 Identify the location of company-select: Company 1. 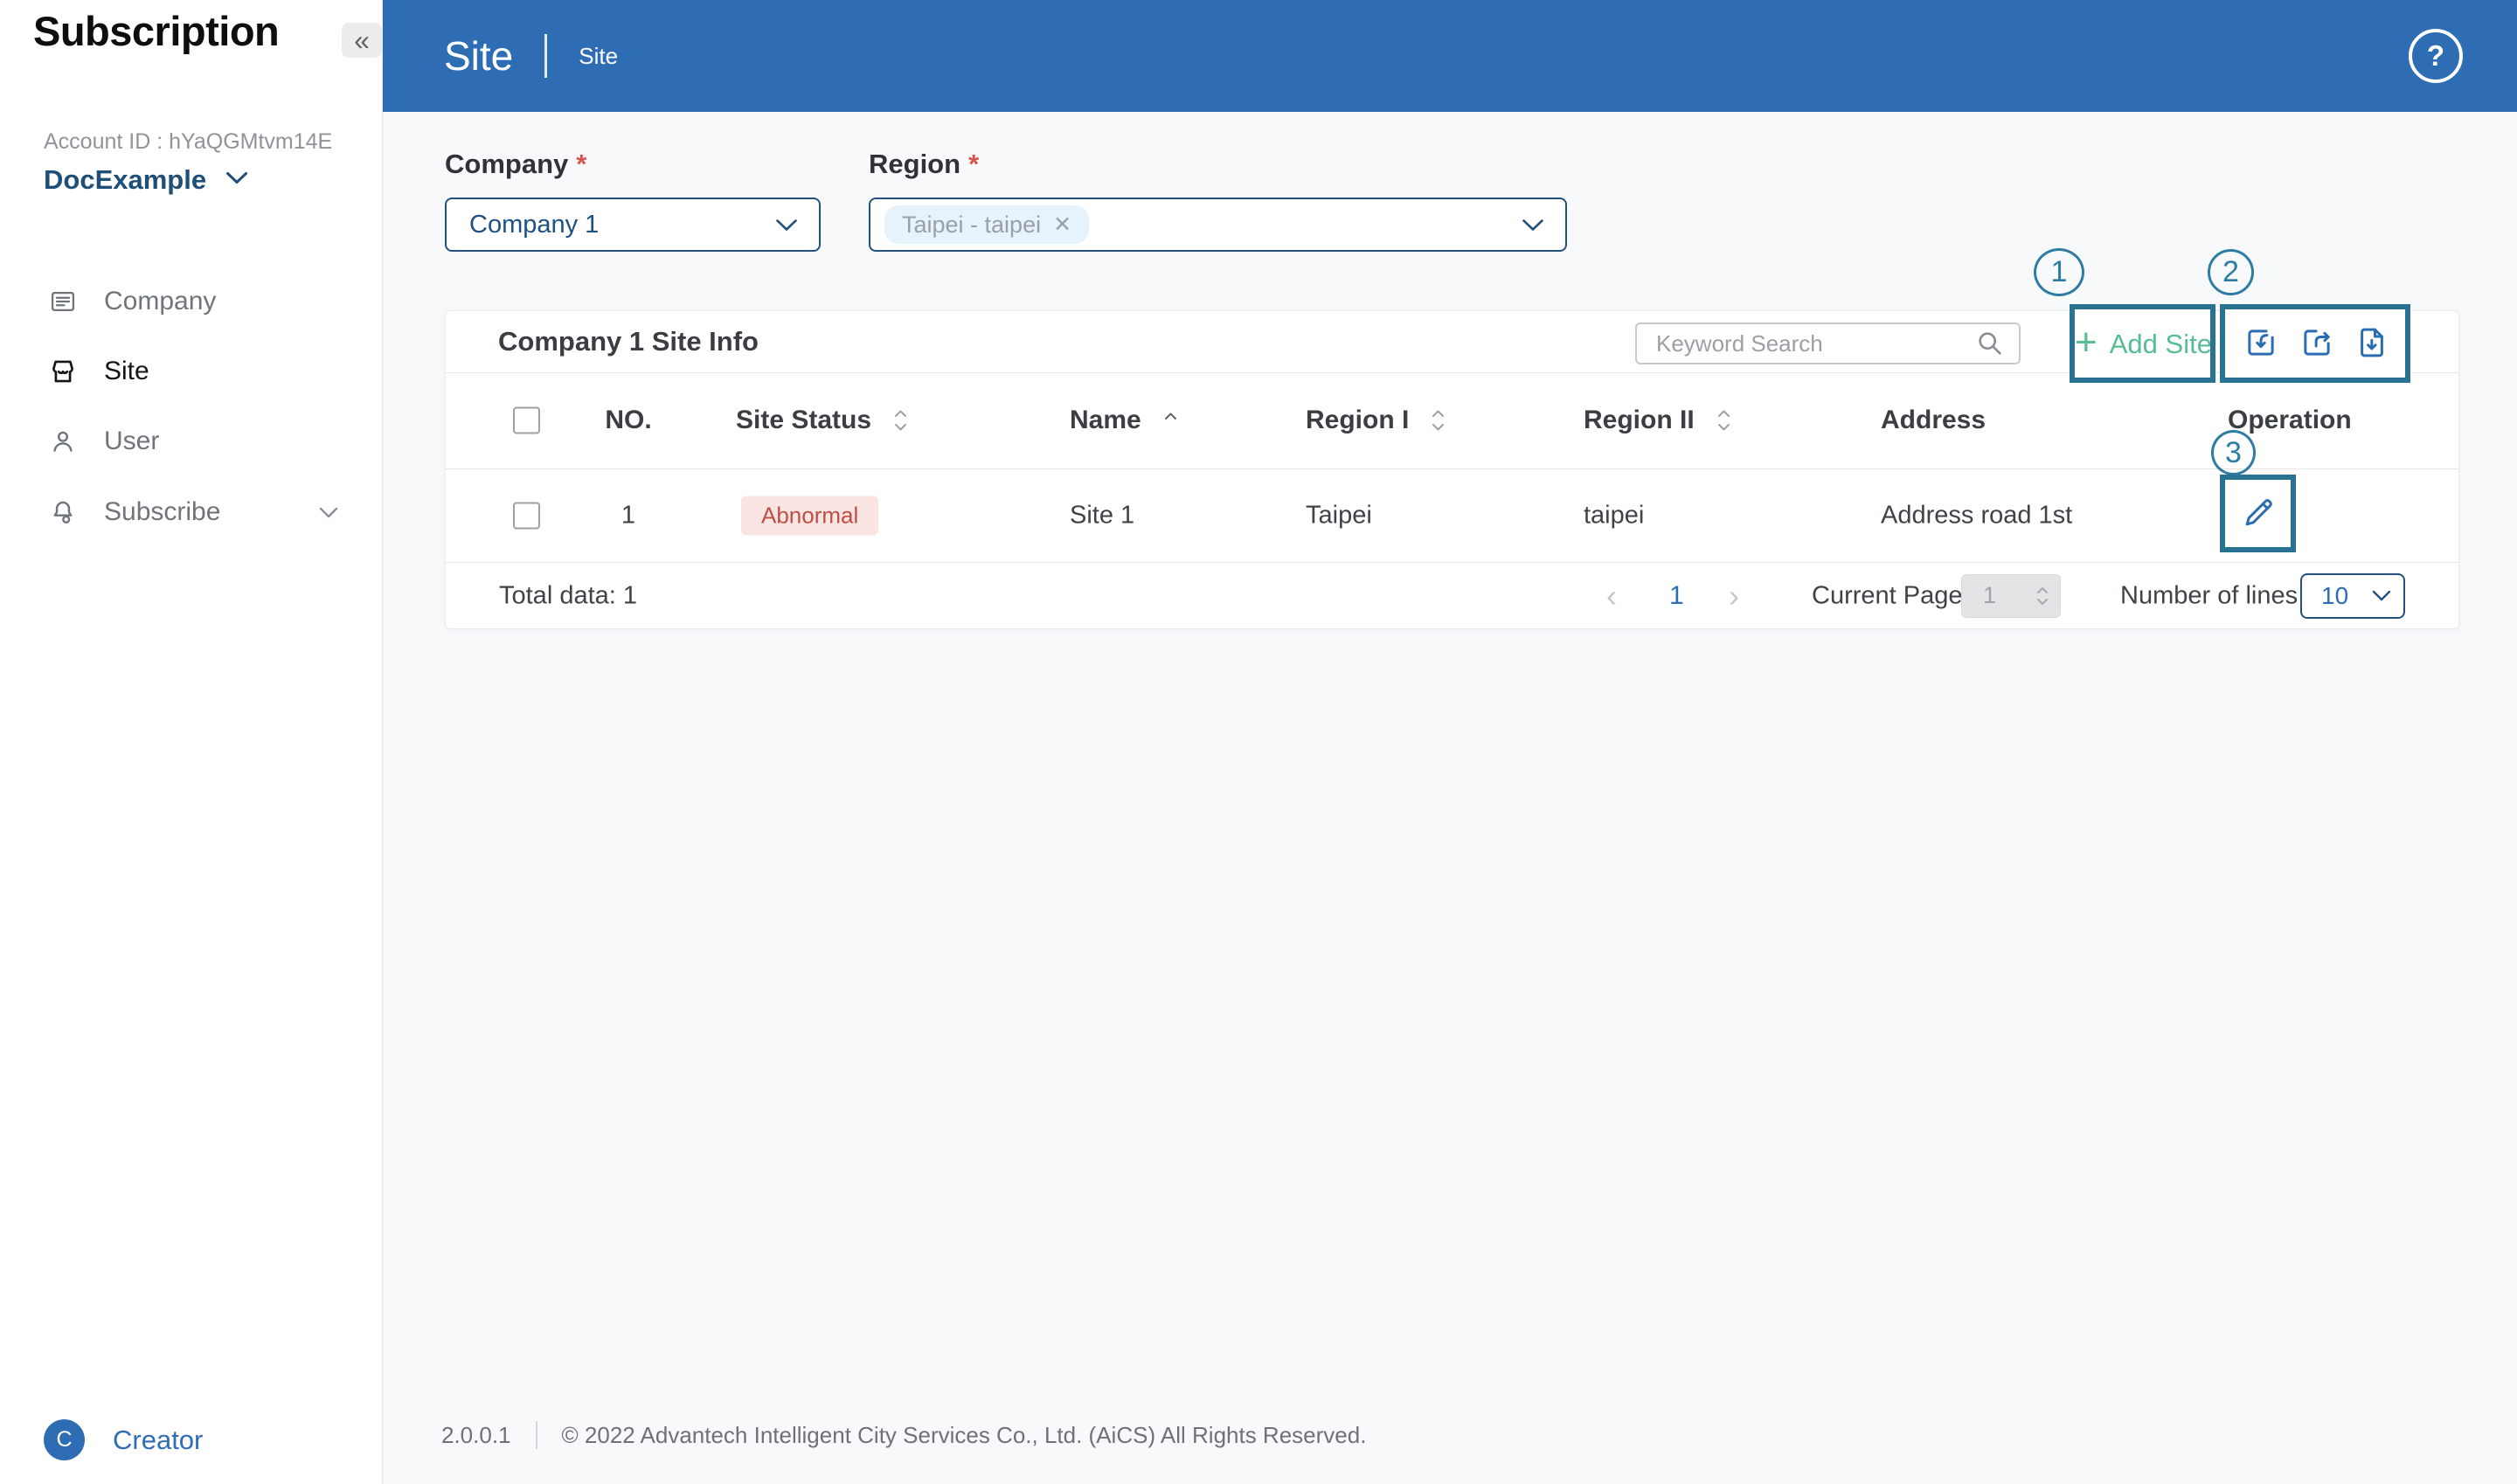
(633, 225).